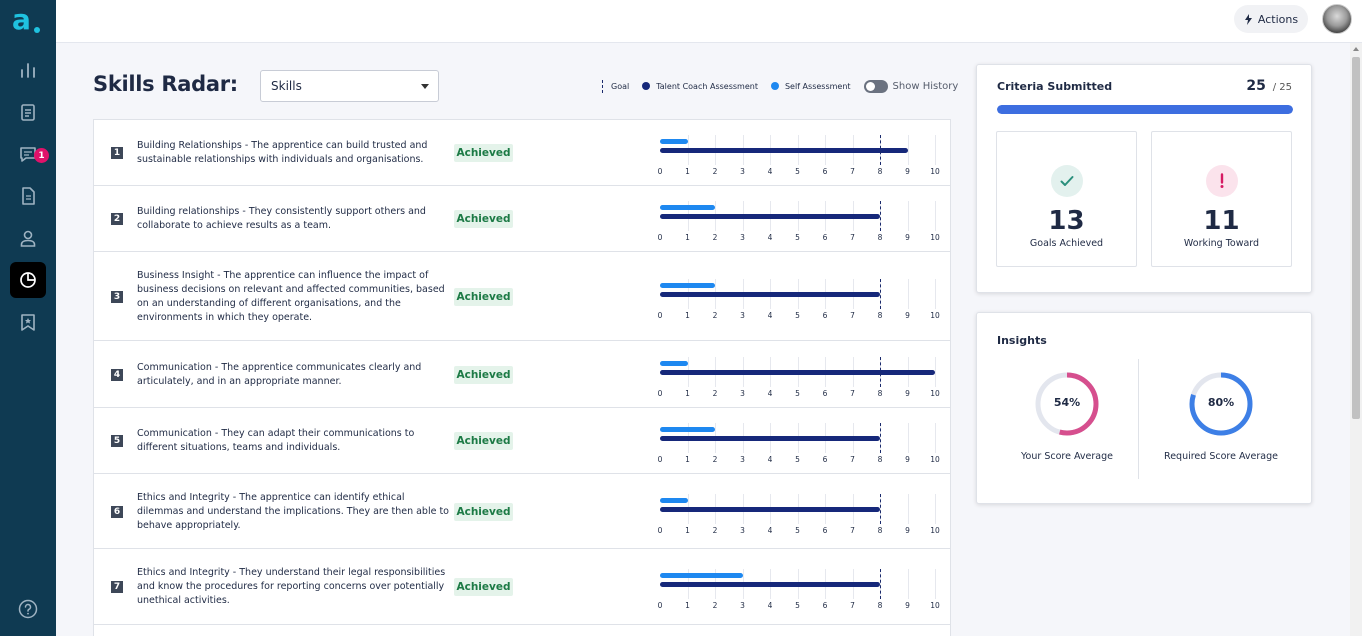 The image size is (1362, 636). Describe the element at coordinates (646, 86) in the screenshot. I see `coach-dot-icon` at that location.